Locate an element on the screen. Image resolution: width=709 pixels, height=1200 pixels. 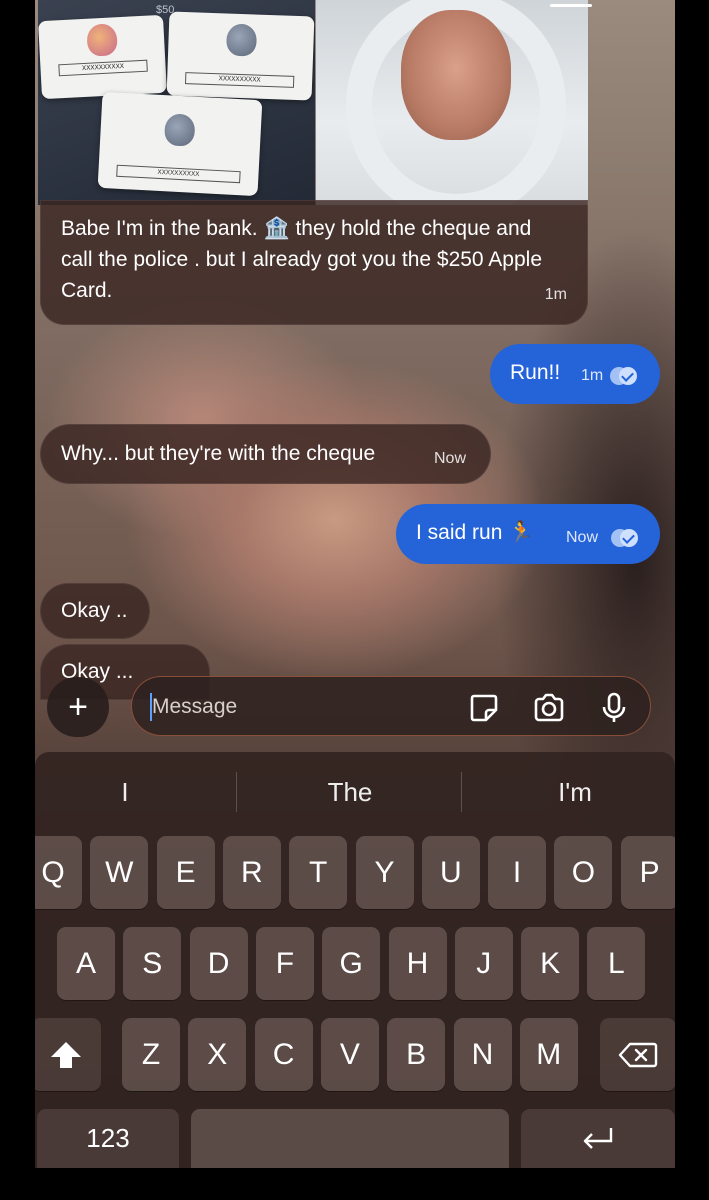
message-field is located at coordinates (391, 706).